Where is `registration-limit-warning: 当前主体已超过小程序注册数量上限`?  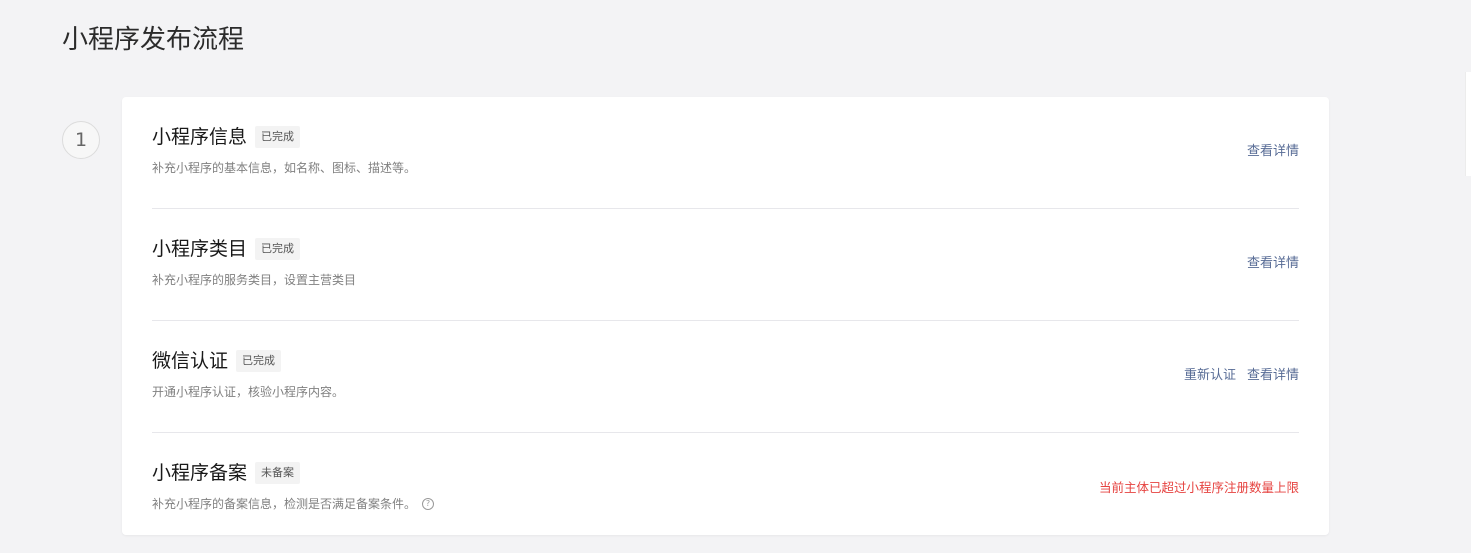
registration-limit-warning: 当前主体已超过小程序注册数量上限 is located at coordinates (1198, 487).